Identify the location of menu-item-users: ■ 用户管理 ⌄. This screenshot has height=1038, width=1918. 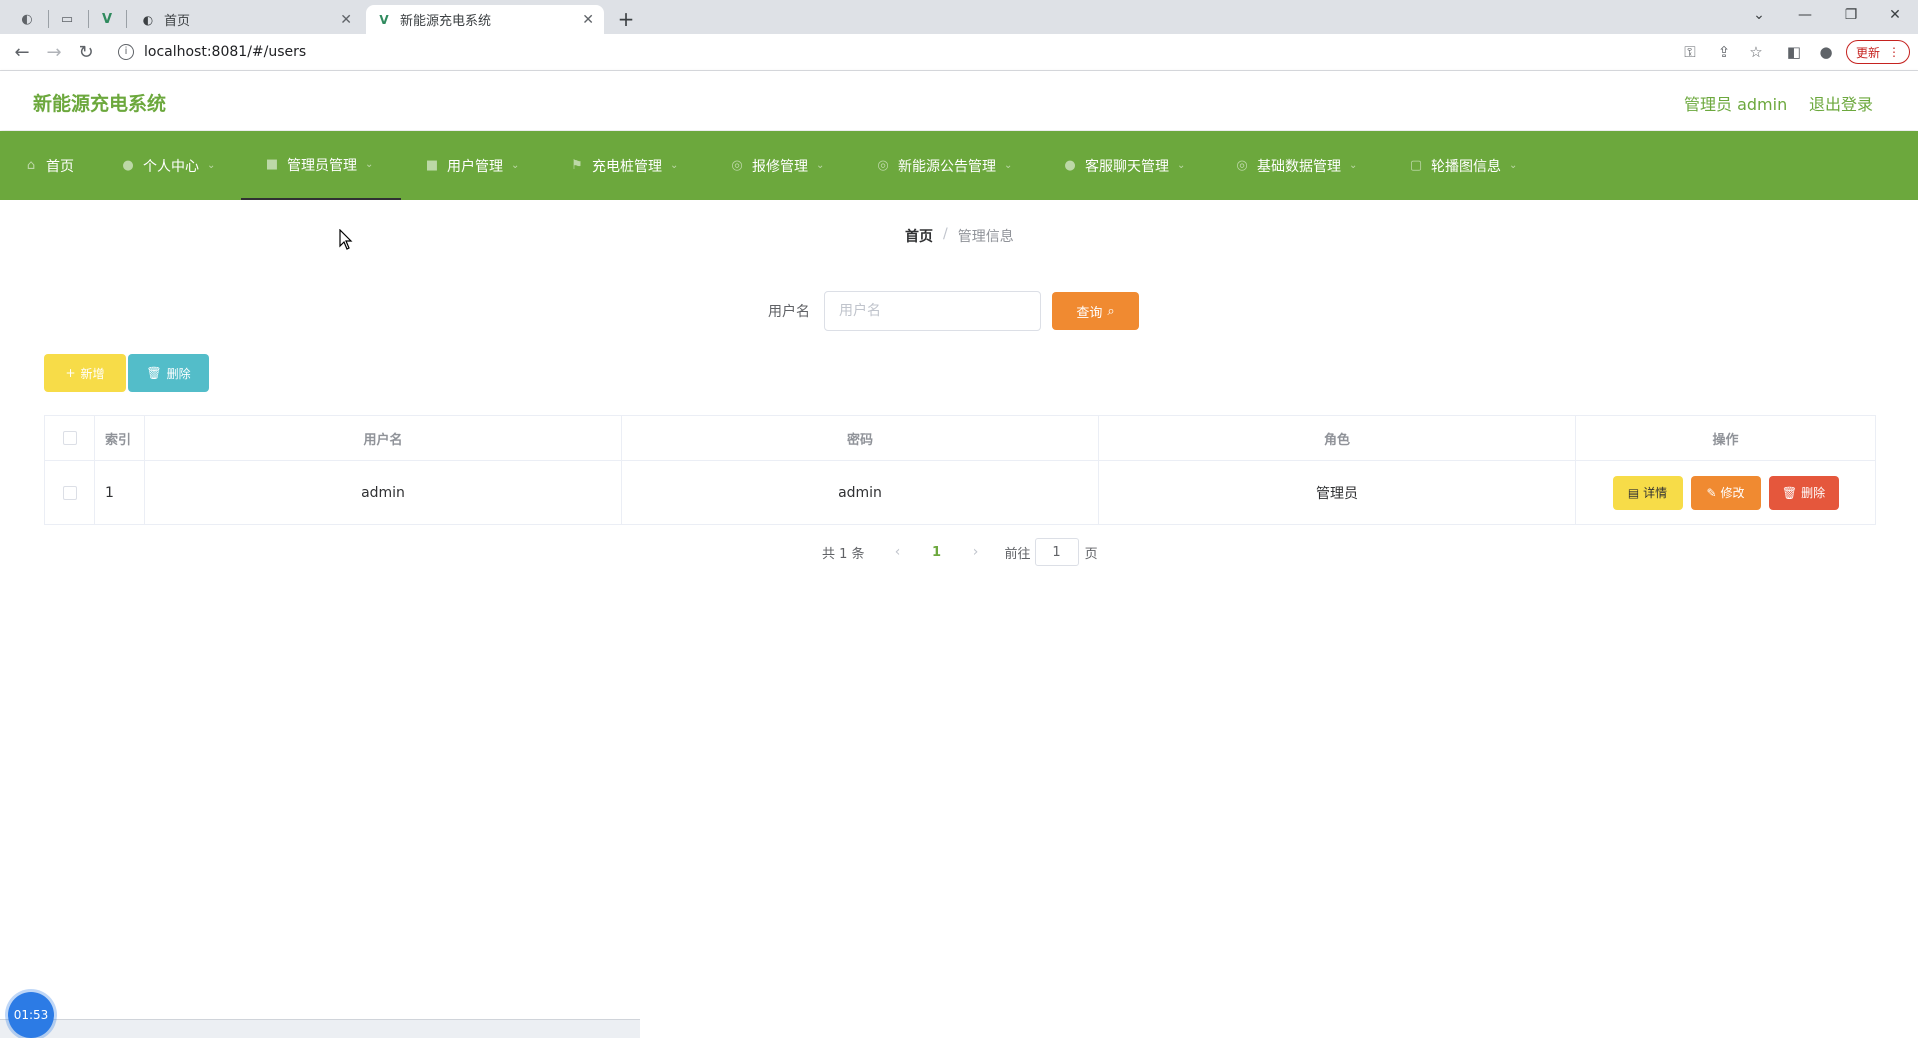
(472, 165).